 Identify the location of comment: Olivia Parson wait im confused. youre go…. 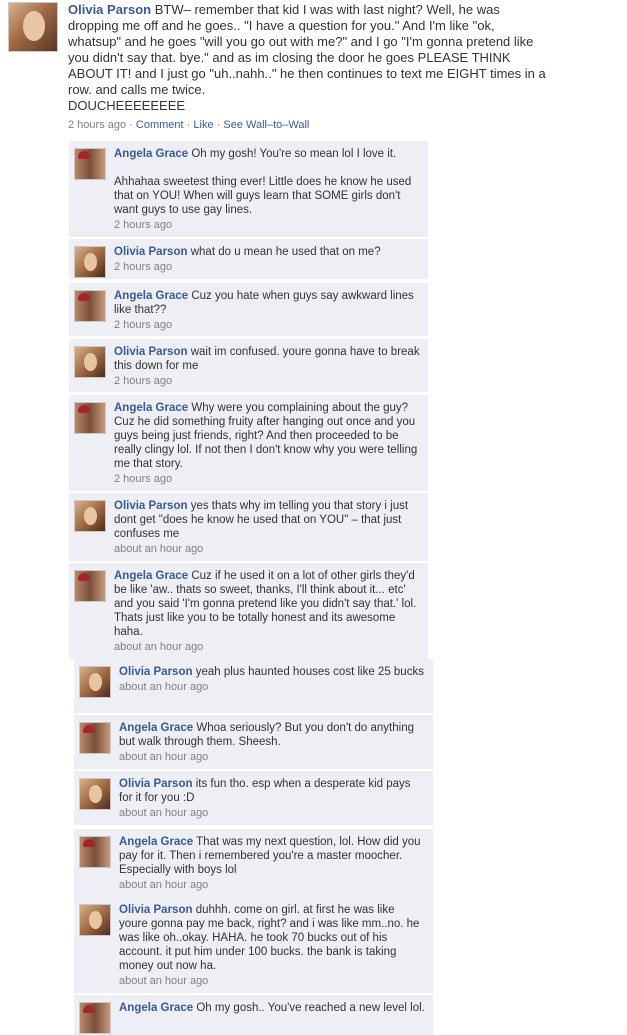
(248, 365).